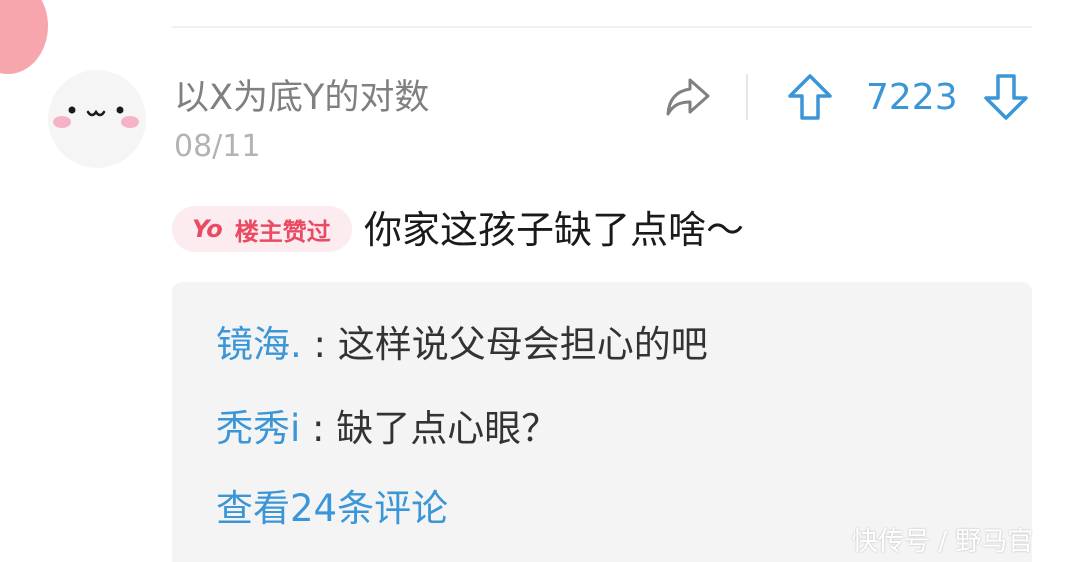  What do you see at coordinates (447, 428) in the screenshot?
I see `reply-text: 缺了点心眼？` at bounding box center [447, 428].